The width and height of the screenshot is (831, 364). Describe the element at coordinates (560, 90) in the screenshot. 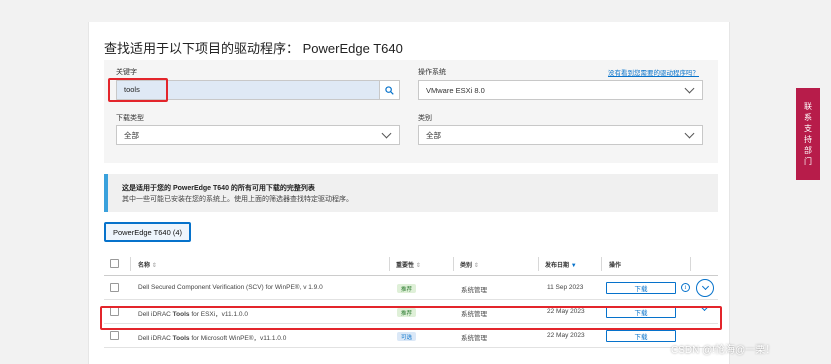

I see `os-select: VMware ESXi 8.0` at that location.